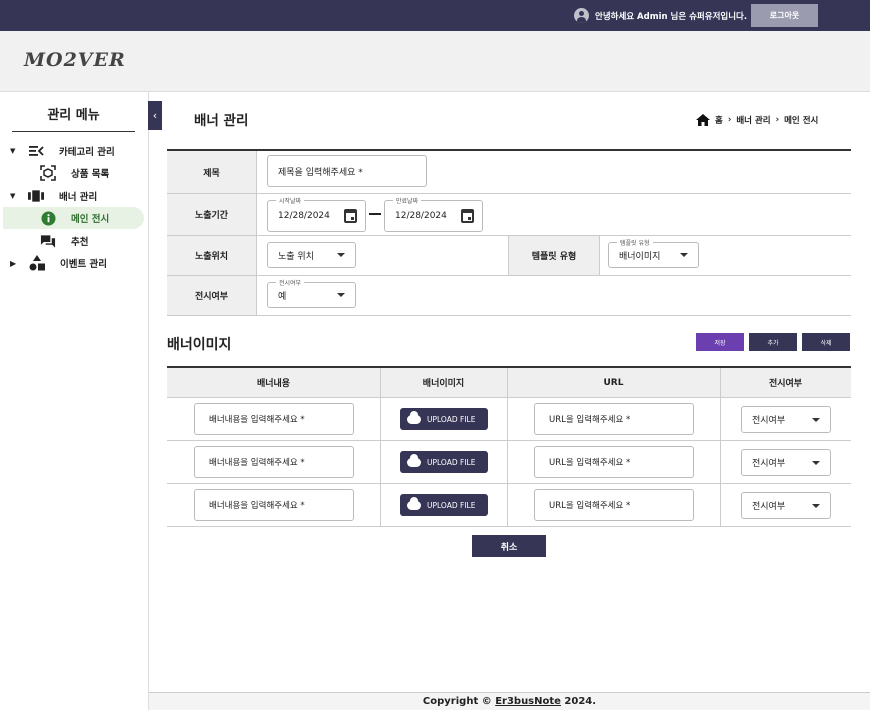  What do you see at coordinates (443, 383) in the screenshot?
I see `column-header: 배너이미지` at bounding box center [443, 383].